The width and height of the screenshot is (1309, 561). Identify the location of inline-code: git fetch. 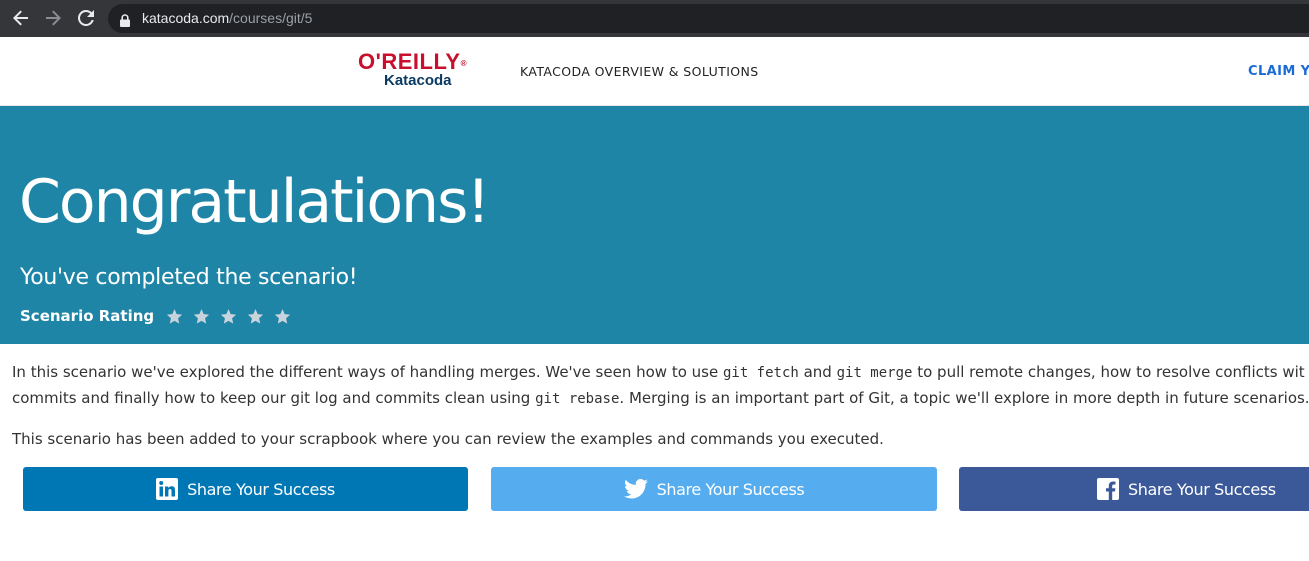
(760, 373).